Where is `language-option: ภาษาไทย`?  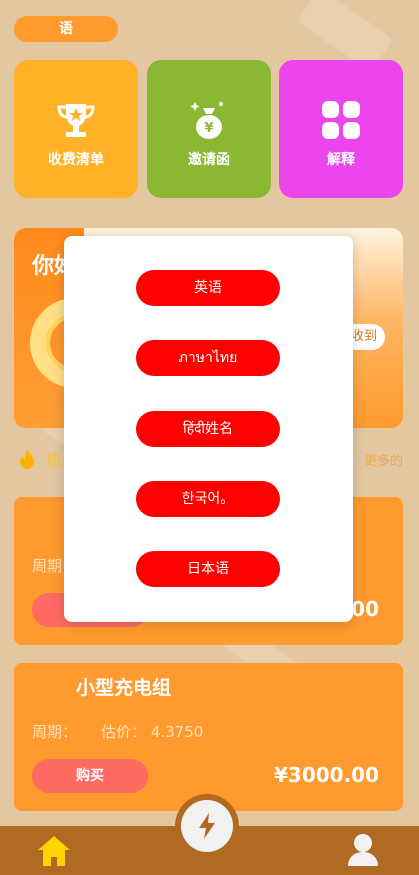 language-option: ภาษาไทย is located at coordinates (208, 358).